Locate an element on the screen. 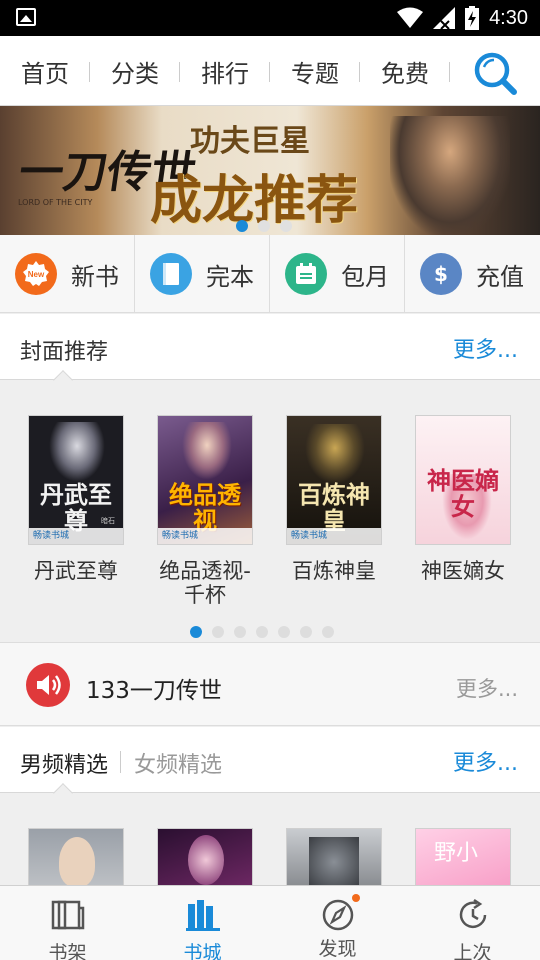  tab-male-picks: 男频精选 is located at coordinates (64, 763).